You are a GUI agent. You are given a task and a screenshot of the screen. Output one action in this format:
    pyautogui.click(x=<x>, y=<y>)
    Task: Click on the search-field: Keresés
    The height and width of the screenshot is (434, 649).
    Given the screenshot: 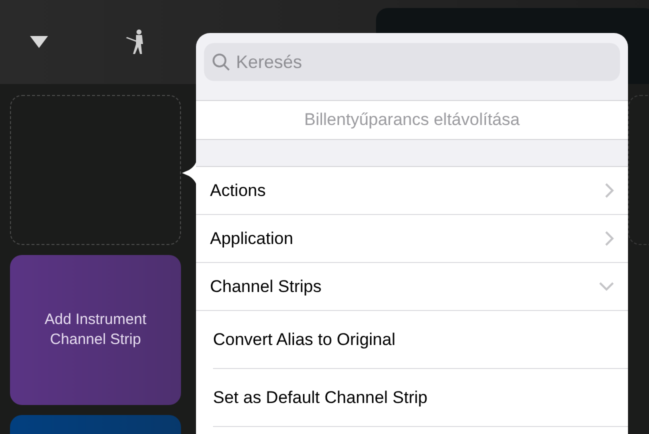 What is the action you would take?
    pyautogui.click(x=412, y=62)
    